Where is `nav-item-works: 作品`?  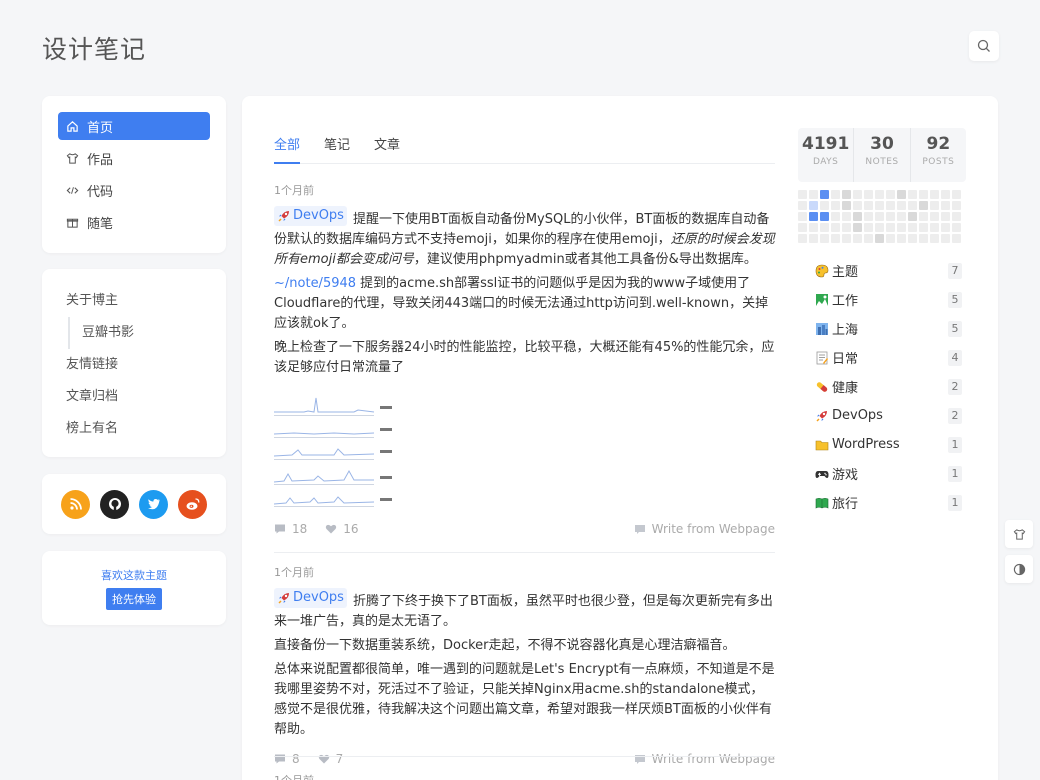
nav-item-works: 作品 is located at coordinates (134, 158).